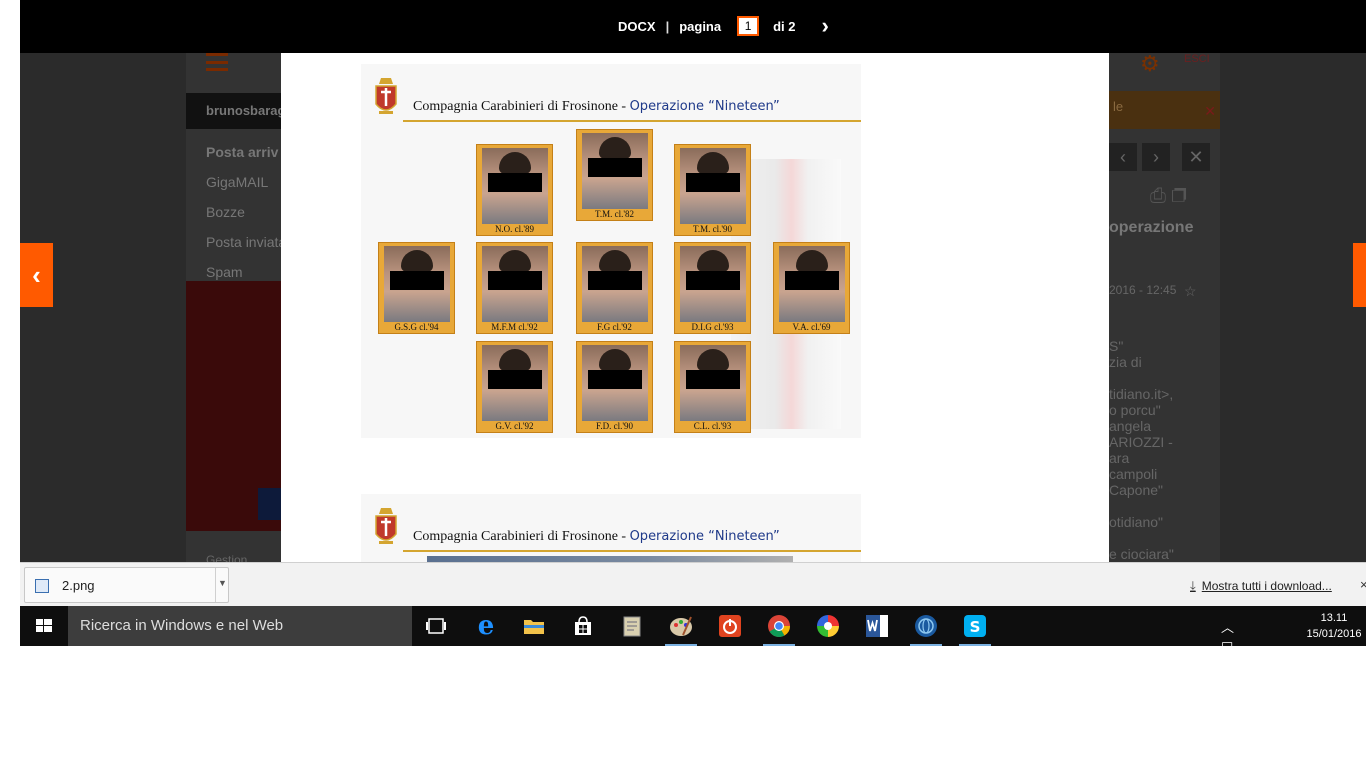 The height and width of the screenshot is (768, 1366). I want to click on file-explorer-icon, so click(534, 626).